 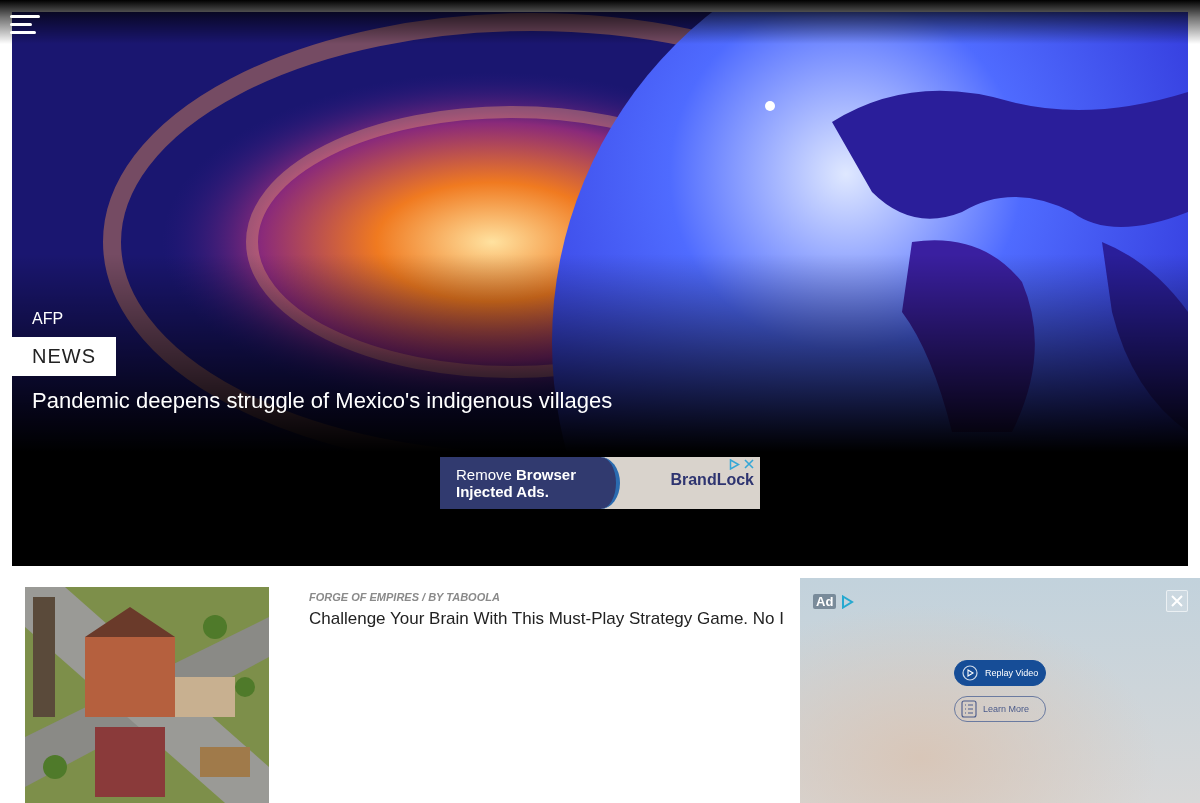 I want to click on close-button, so click(x=1177, y=601).